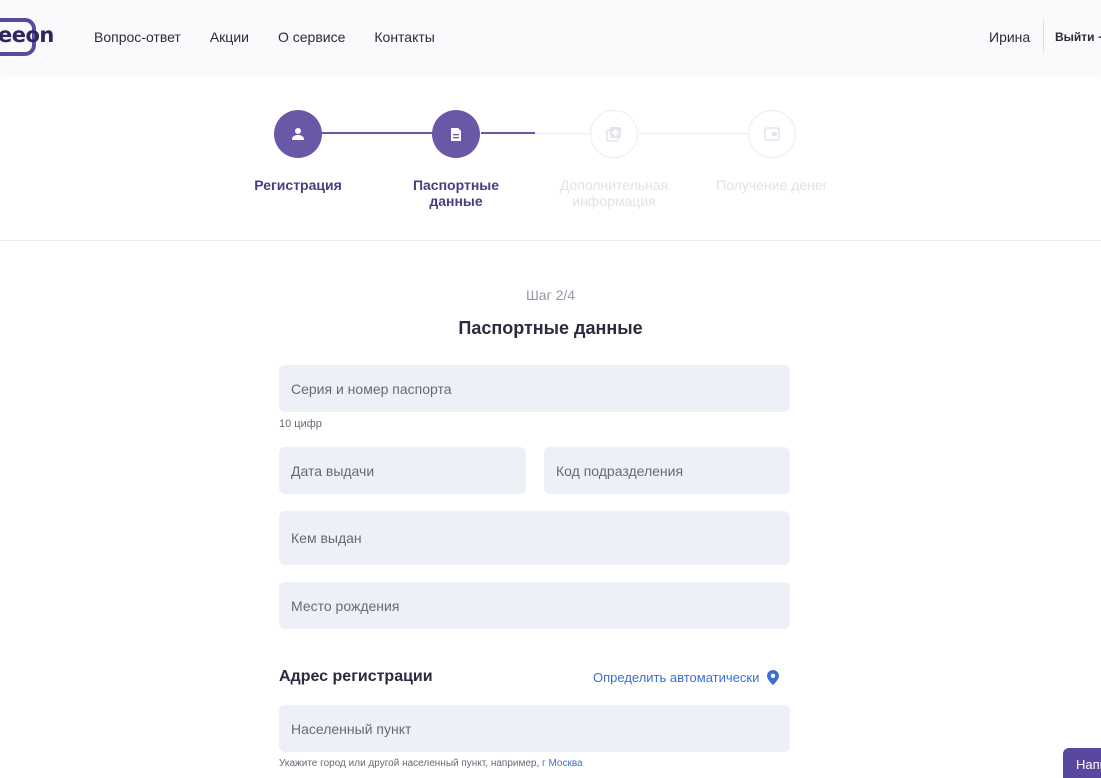 Image resolution: width=1101 pixels, height=778 pixels. I want to click on wallet-icon, so click(772, 134).